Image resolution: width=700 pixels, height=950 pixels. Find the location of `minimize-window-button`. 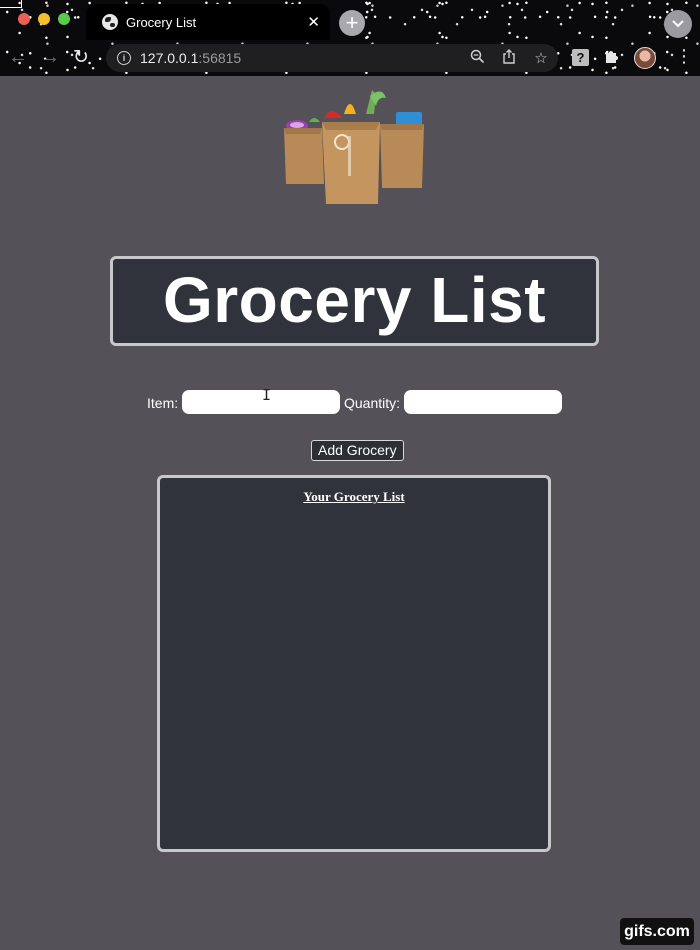

minimize-window-button is located at coordinates (44, 19).